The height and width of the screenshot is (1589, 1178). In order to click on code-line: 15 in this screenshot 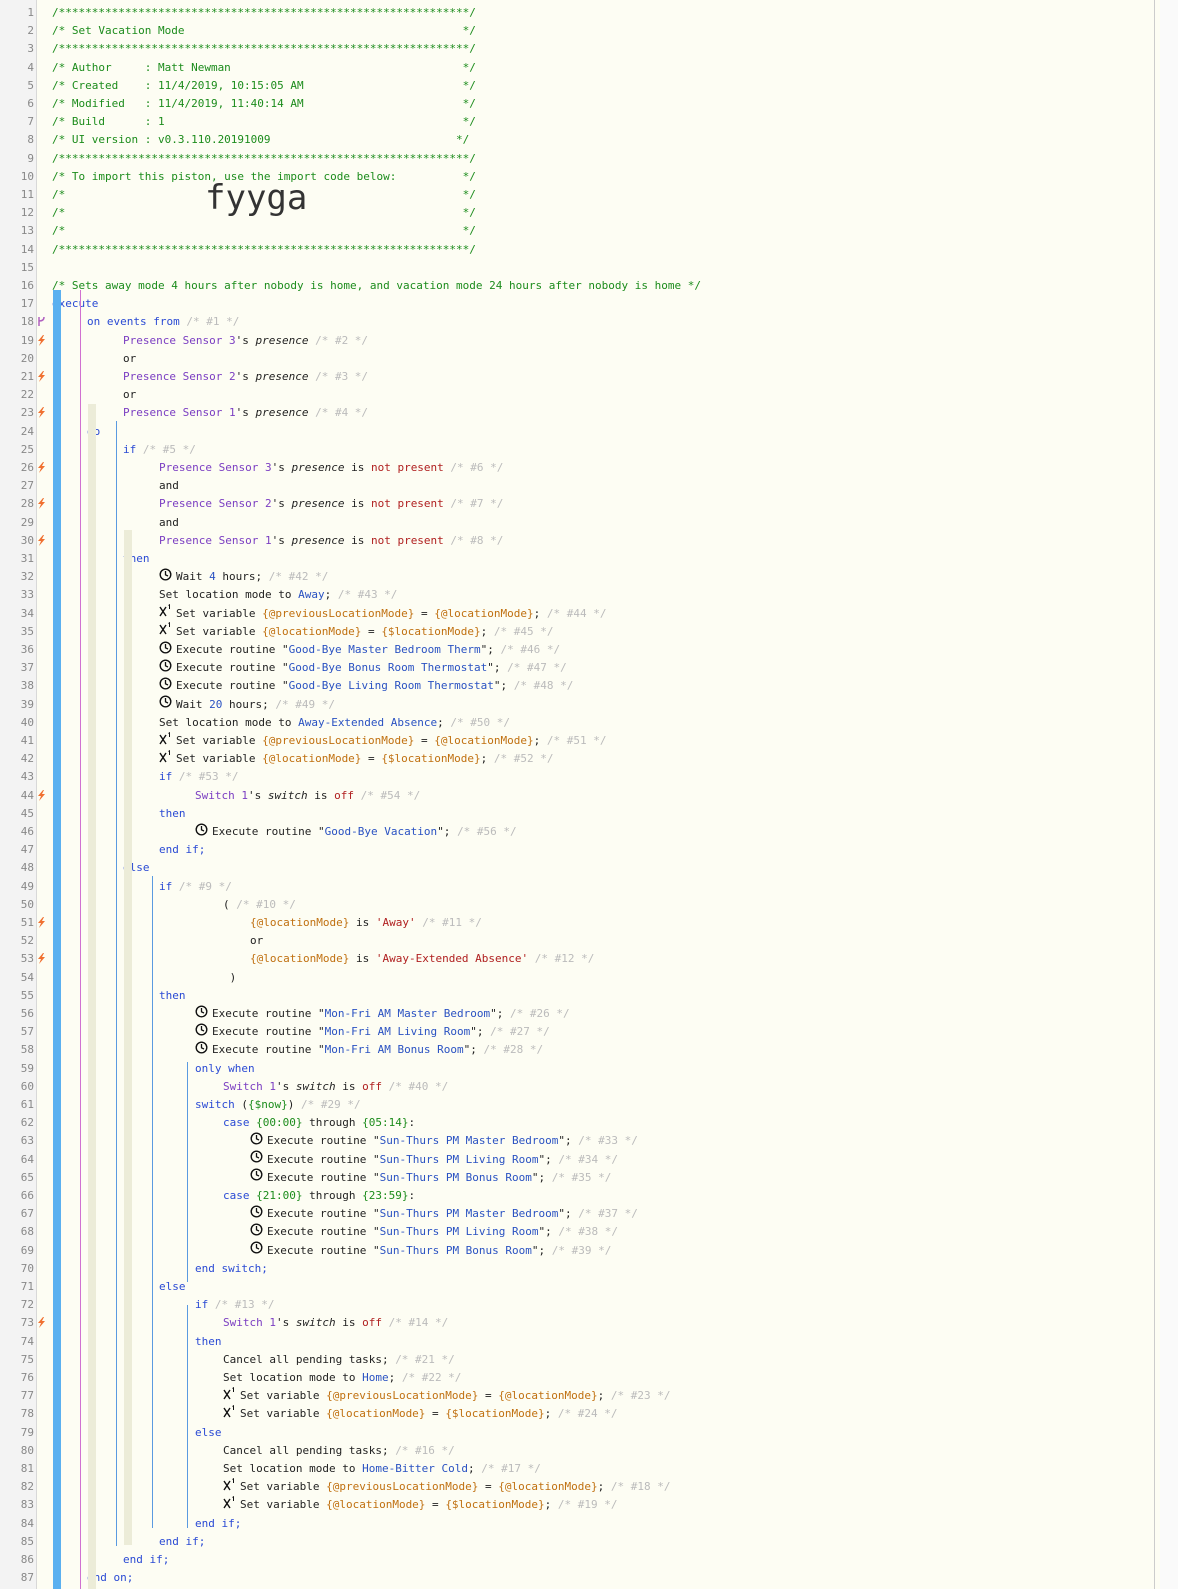, I will do `click(575, 267)`.